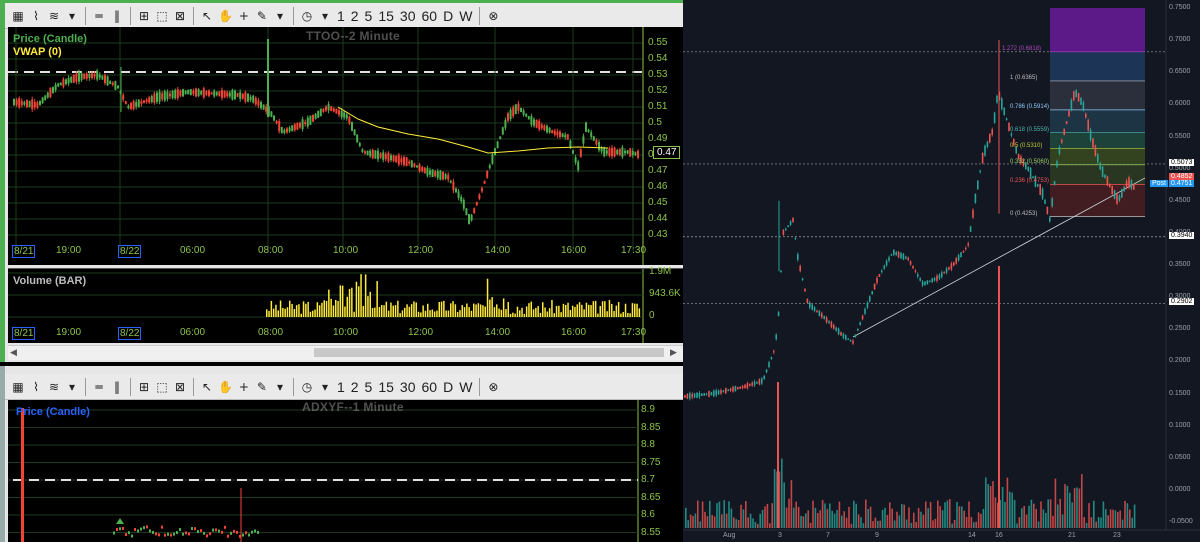 The width and height of the screenshot is (1200, 542). I want to click on horizontal-scrollbar: ◀ ▶, so click(345, 352).